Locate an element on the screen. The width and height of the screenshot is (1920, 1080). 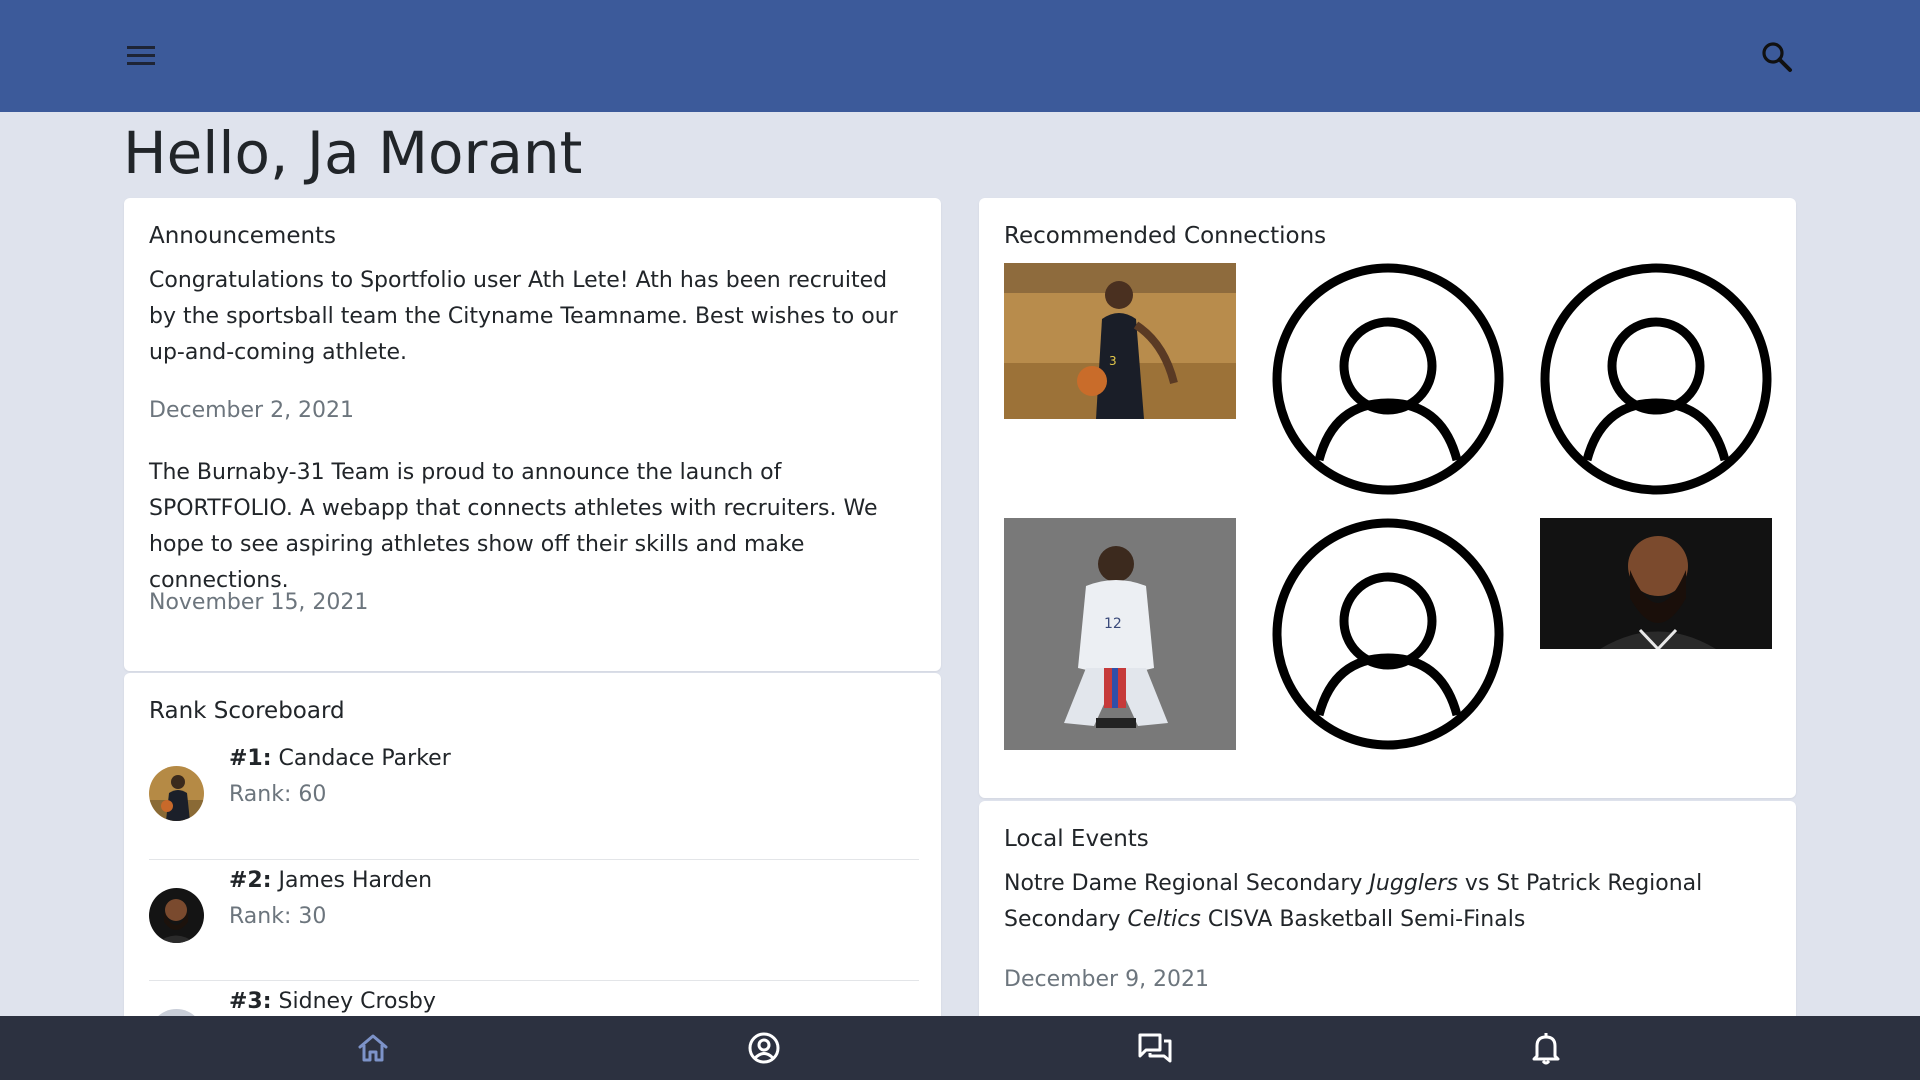
hamburger-menu-icon is located at coordinates (141, 56).